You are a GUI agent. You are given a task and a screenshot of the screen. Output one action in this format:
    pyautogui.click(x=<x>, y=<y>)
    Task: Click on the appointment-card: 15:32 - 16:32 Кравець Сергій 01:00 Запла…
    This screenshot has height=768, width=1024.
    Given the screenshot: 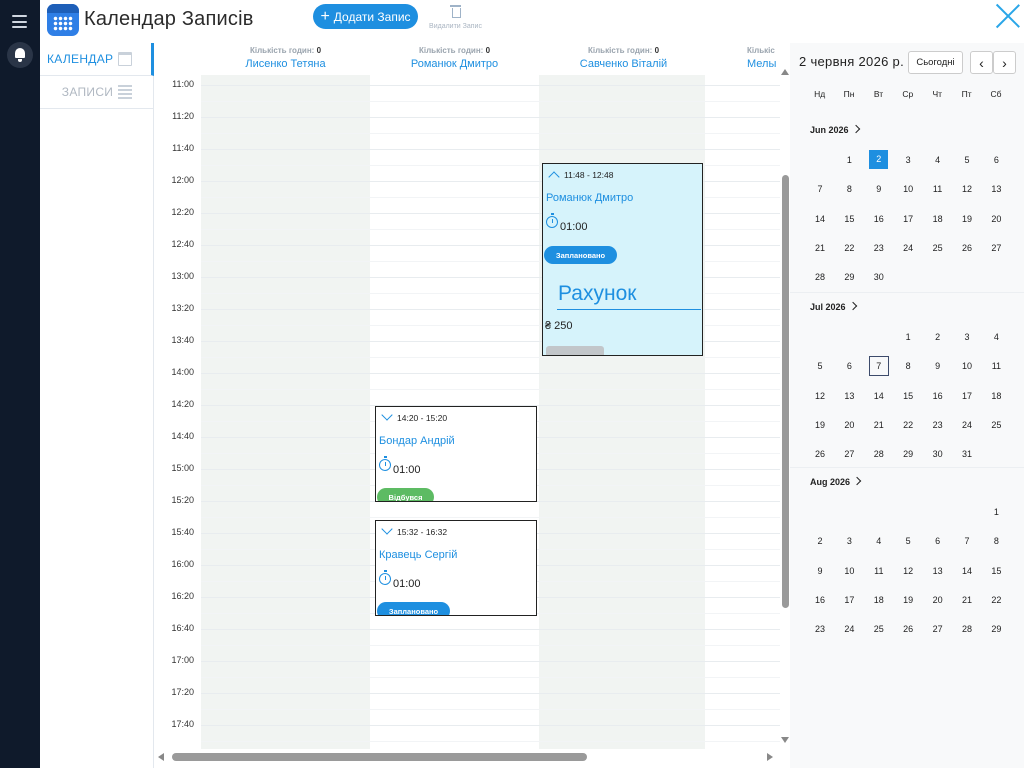 What is the action you would take?
    pyautogui.click(x=456, y=568)
    